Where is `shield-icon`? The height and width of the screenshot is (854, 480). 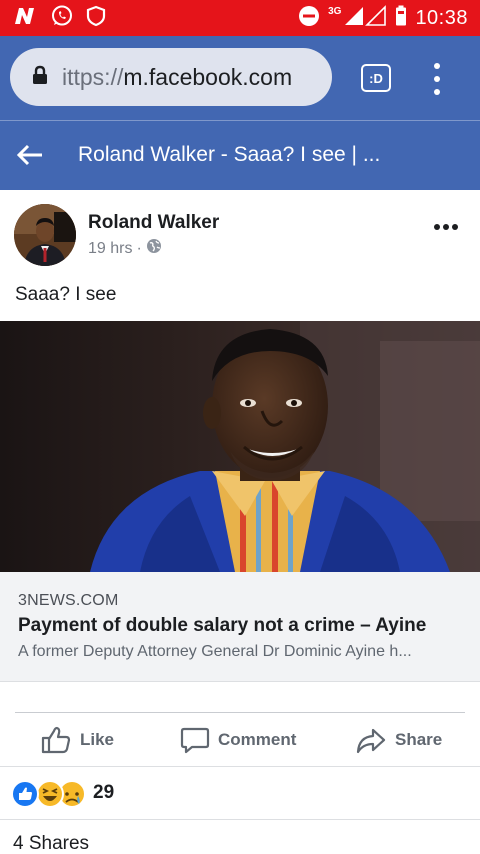 shield-icon is located at coordinates (96, 18).